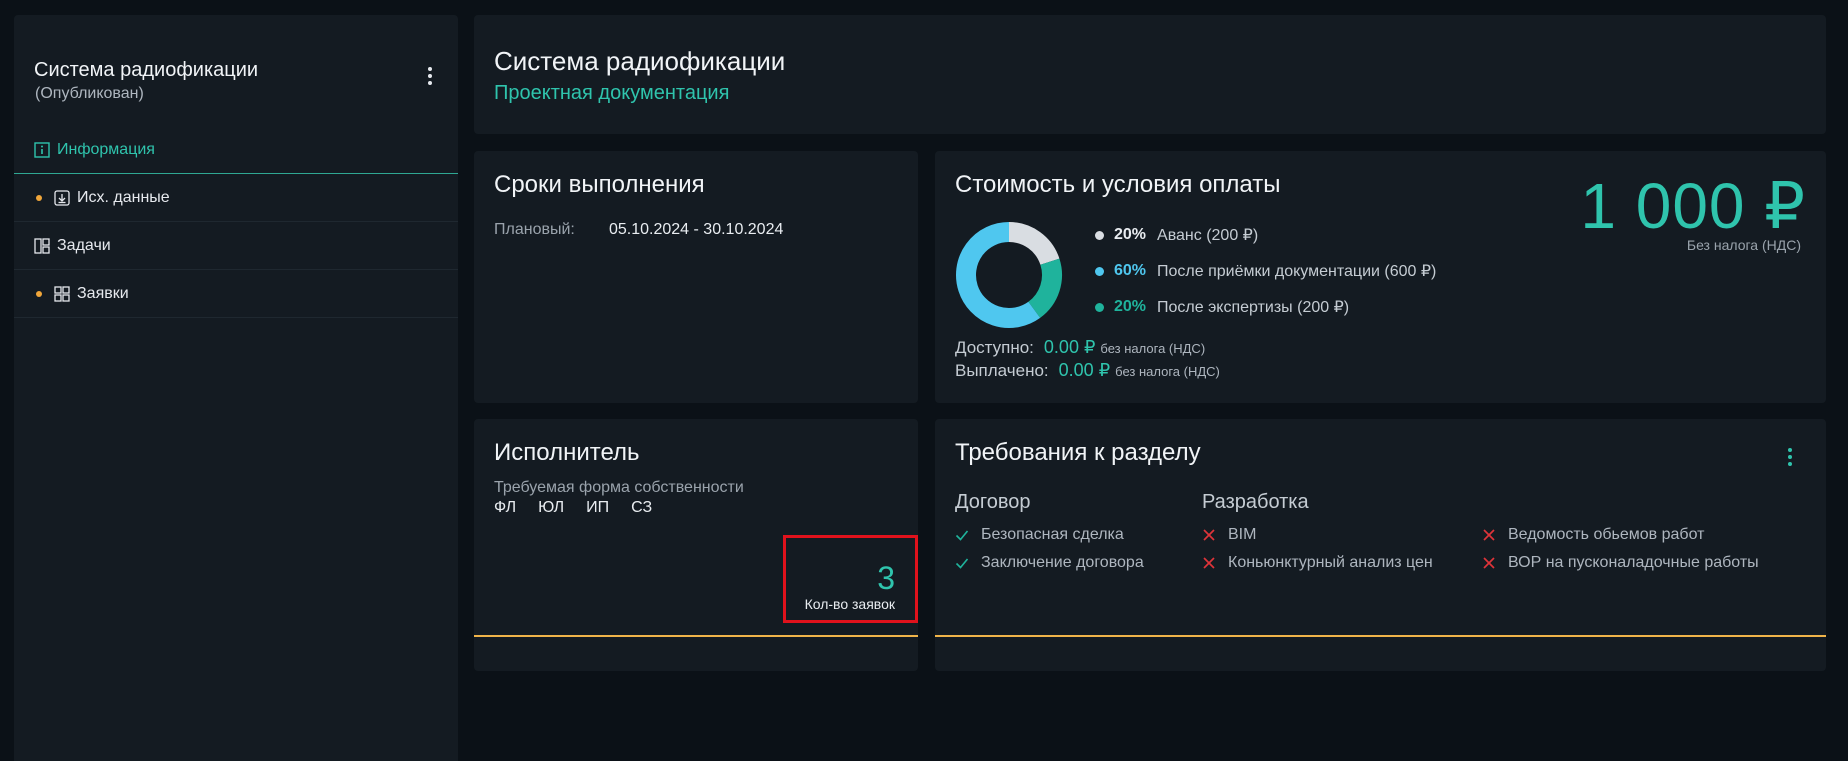 This screenshot has height=761, width=1848. Describe the element at coordinates (551, 507) in the screenshot. I see `ownership-form: ЮЛ` at that location.